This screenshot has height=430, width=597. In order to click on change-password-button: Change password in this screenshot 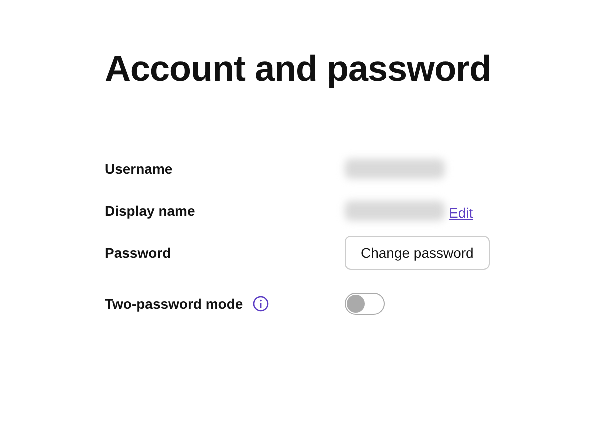, I will do `click(417, 253)`.